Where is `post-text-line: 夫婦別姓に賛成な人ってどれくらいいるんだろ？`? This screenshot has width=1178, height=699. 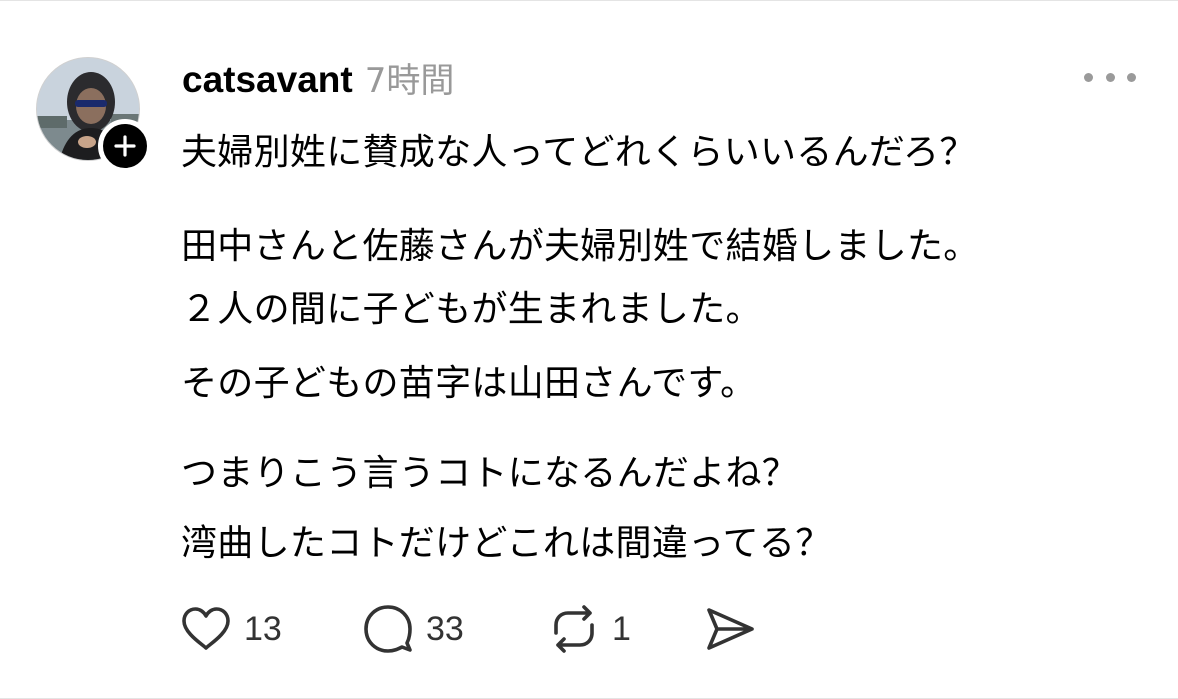
post-text-line: 夫婦別姓に賛成な人ってどれくらいいるんだろ？ is located at coordinates (578, 152).